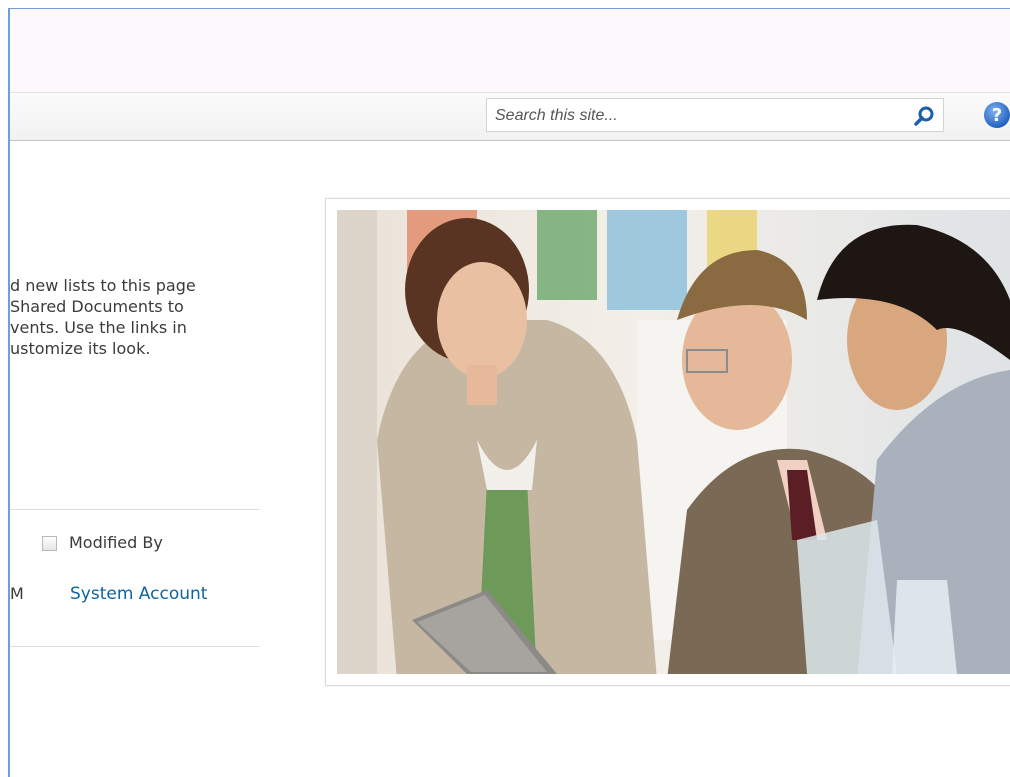  Describe the element at coordinates (510, 50) in the screenshot. I see `site-header` at that location.